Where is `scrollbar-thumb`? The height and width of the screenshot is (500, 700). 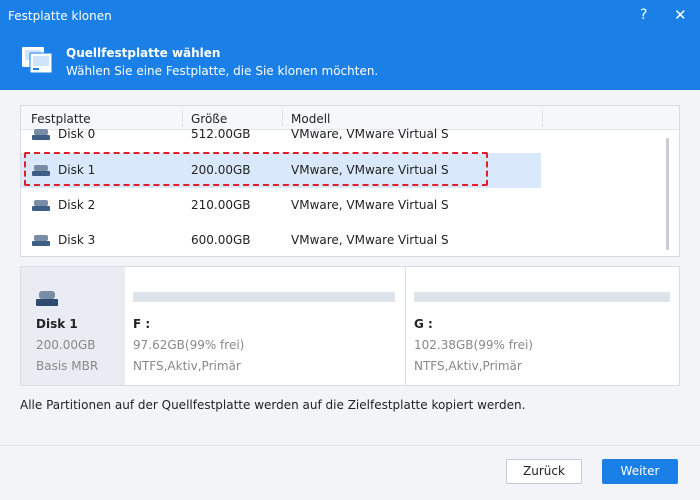
scrollbar-thumb is located at coordinates (667, 194).